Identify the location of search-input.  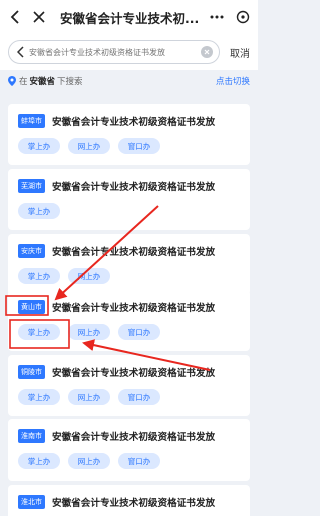
(115, 52).